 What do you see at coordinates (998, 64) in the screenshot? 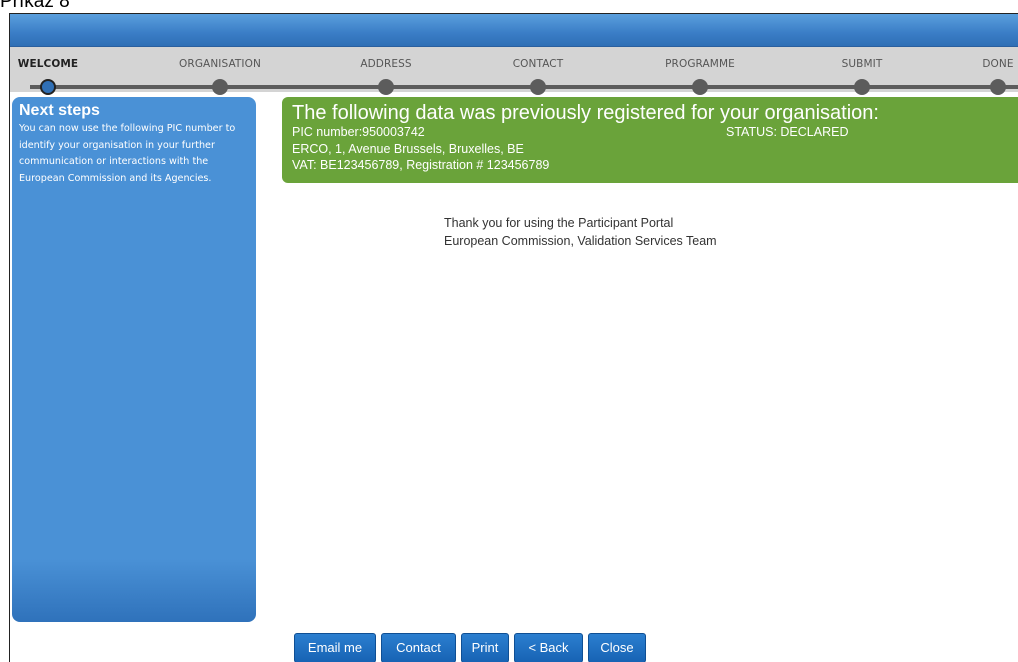
I see `step-label: DONE` at bounding box center [998, 64].